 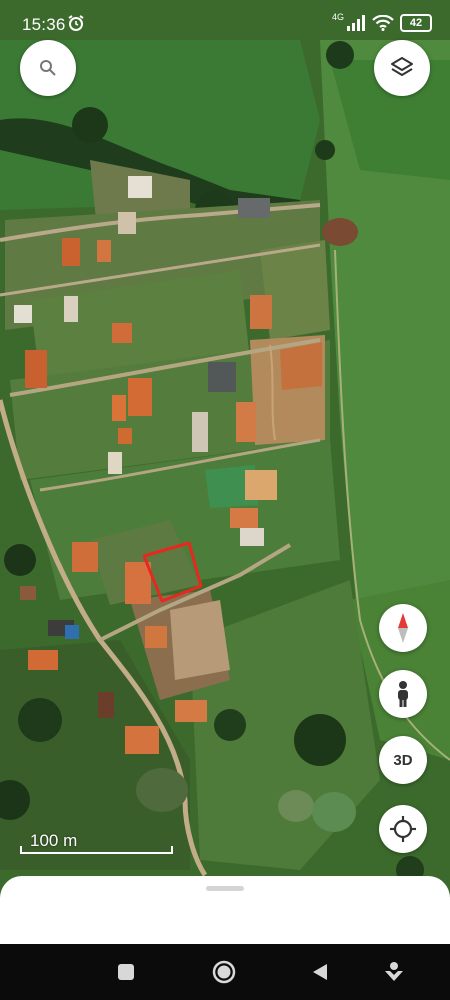 I want to click on search-button, so click(x=48, y=68).